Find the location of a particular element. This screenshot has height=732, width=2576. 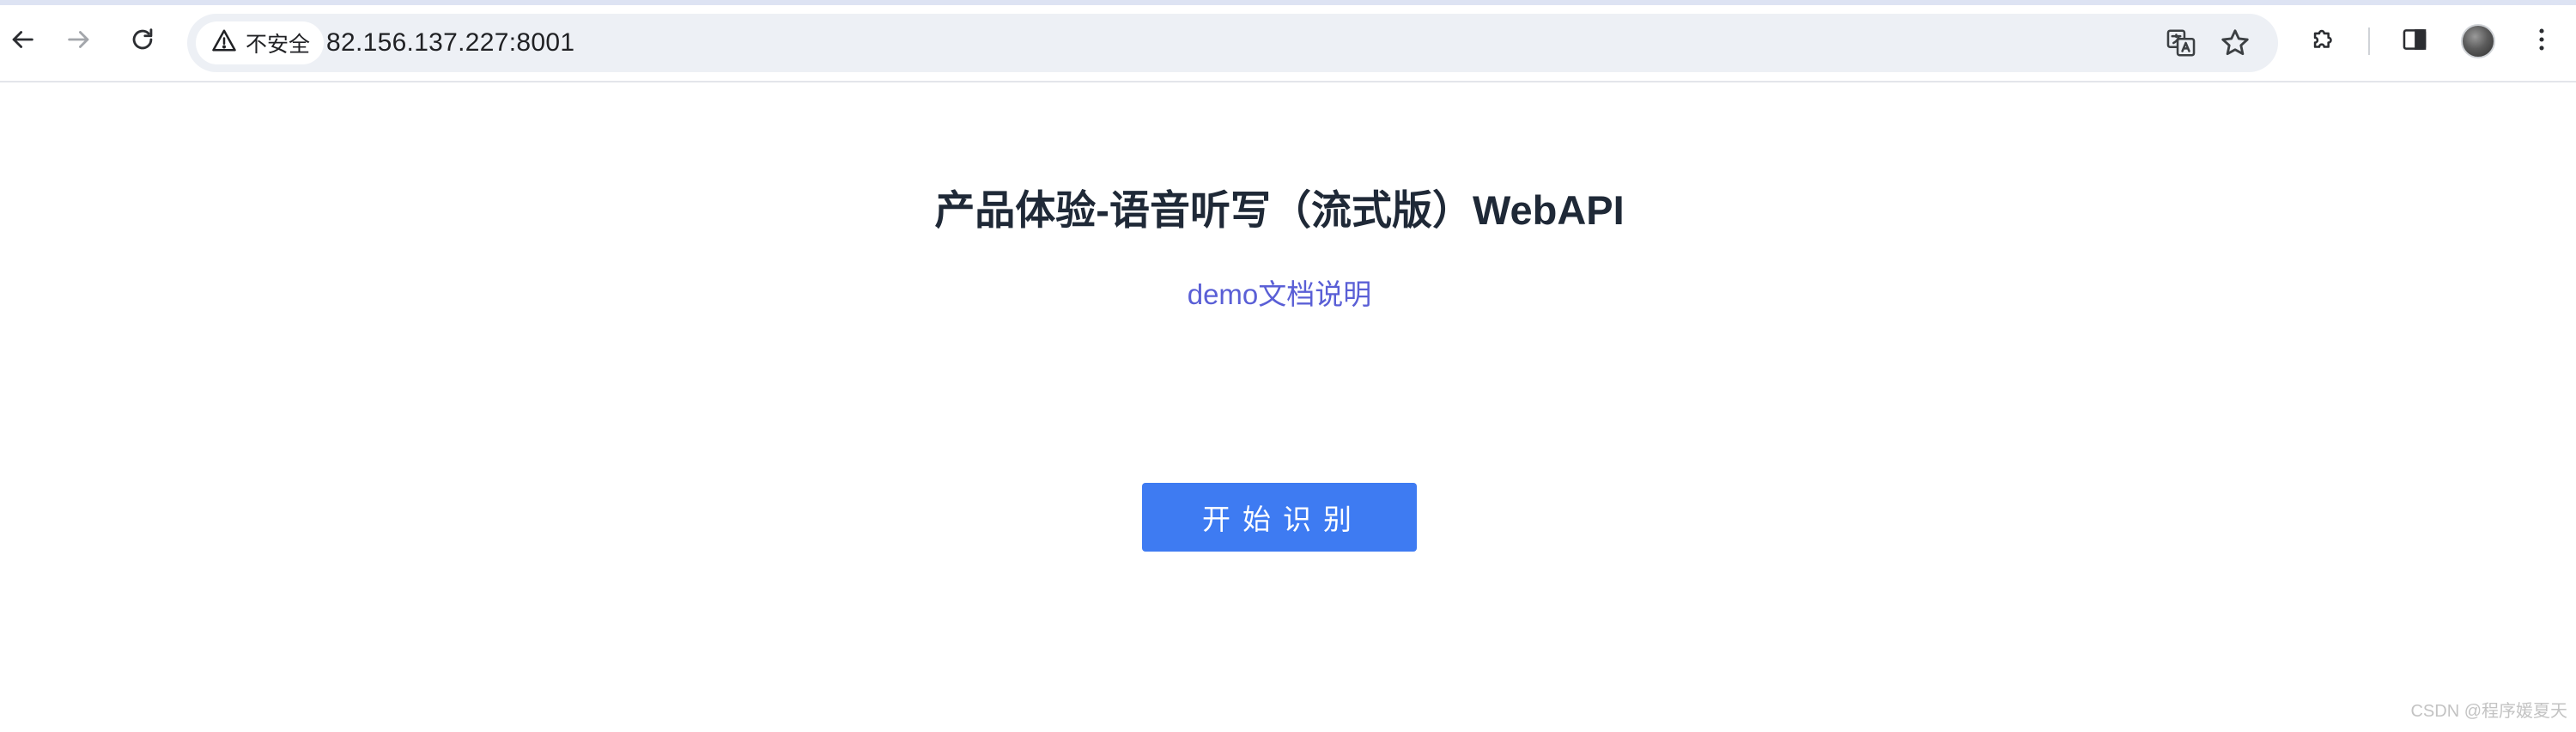

side-panel-icon is located at coordinates (2414, 41).